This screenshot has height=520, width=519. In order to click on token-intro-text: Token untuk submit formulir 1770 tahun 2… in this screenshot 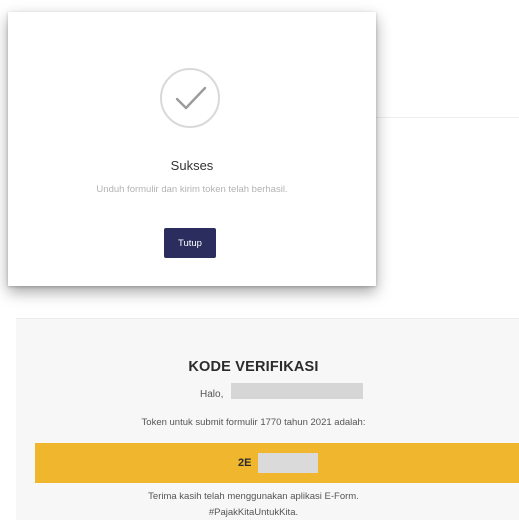, I will do `click(253, 422)`.